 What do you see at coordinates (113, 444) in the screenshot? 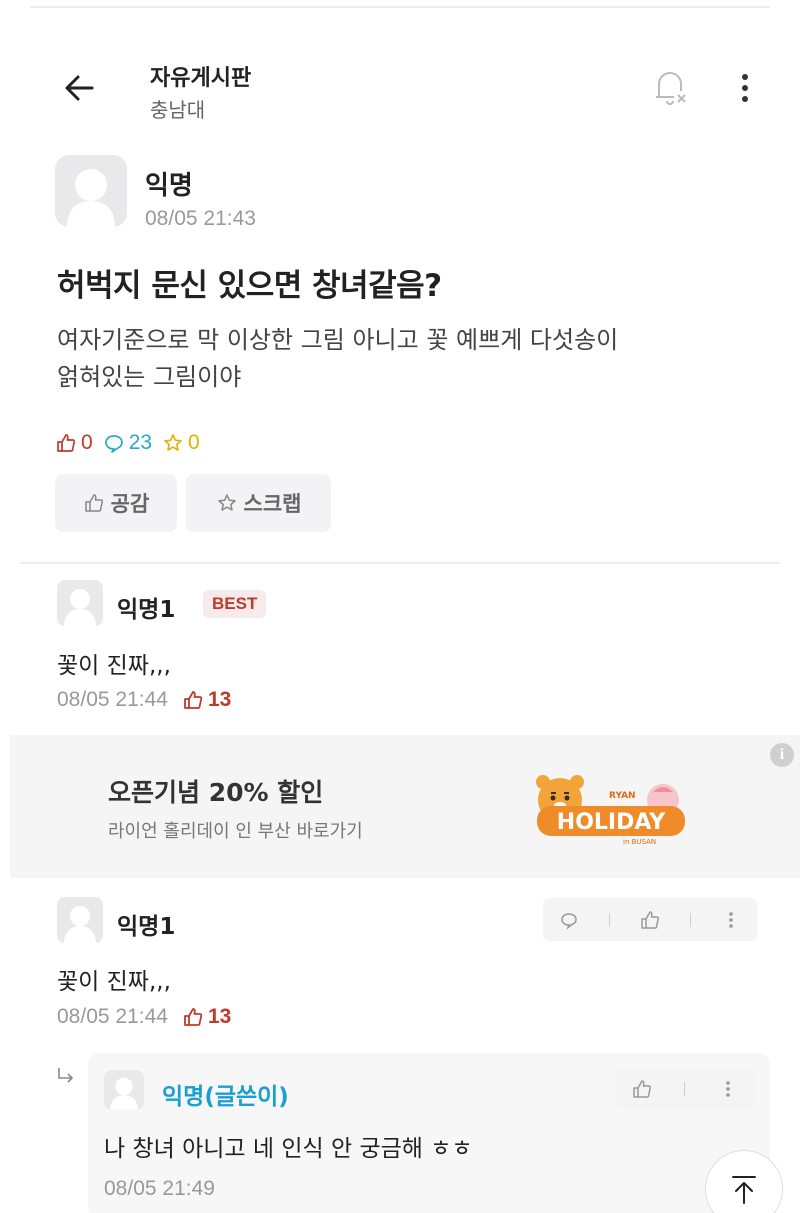
I see `comment-icon` at bounding box center [113, 444].